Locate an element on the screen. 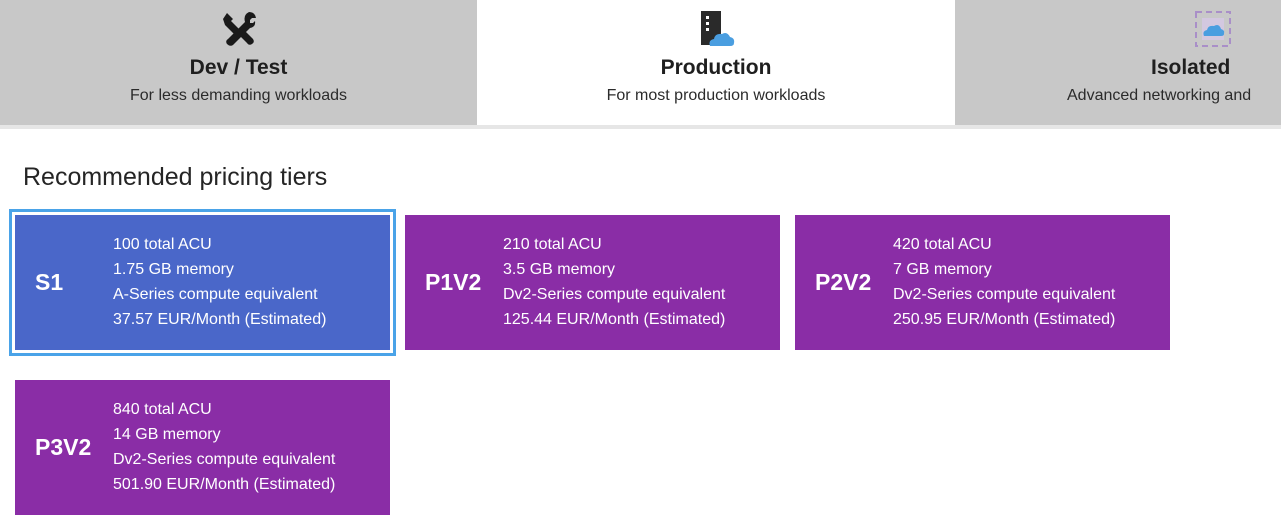 This screenshot has height=523, width=1281. tier-name: P2V2 is located at coordinates (843, 282).